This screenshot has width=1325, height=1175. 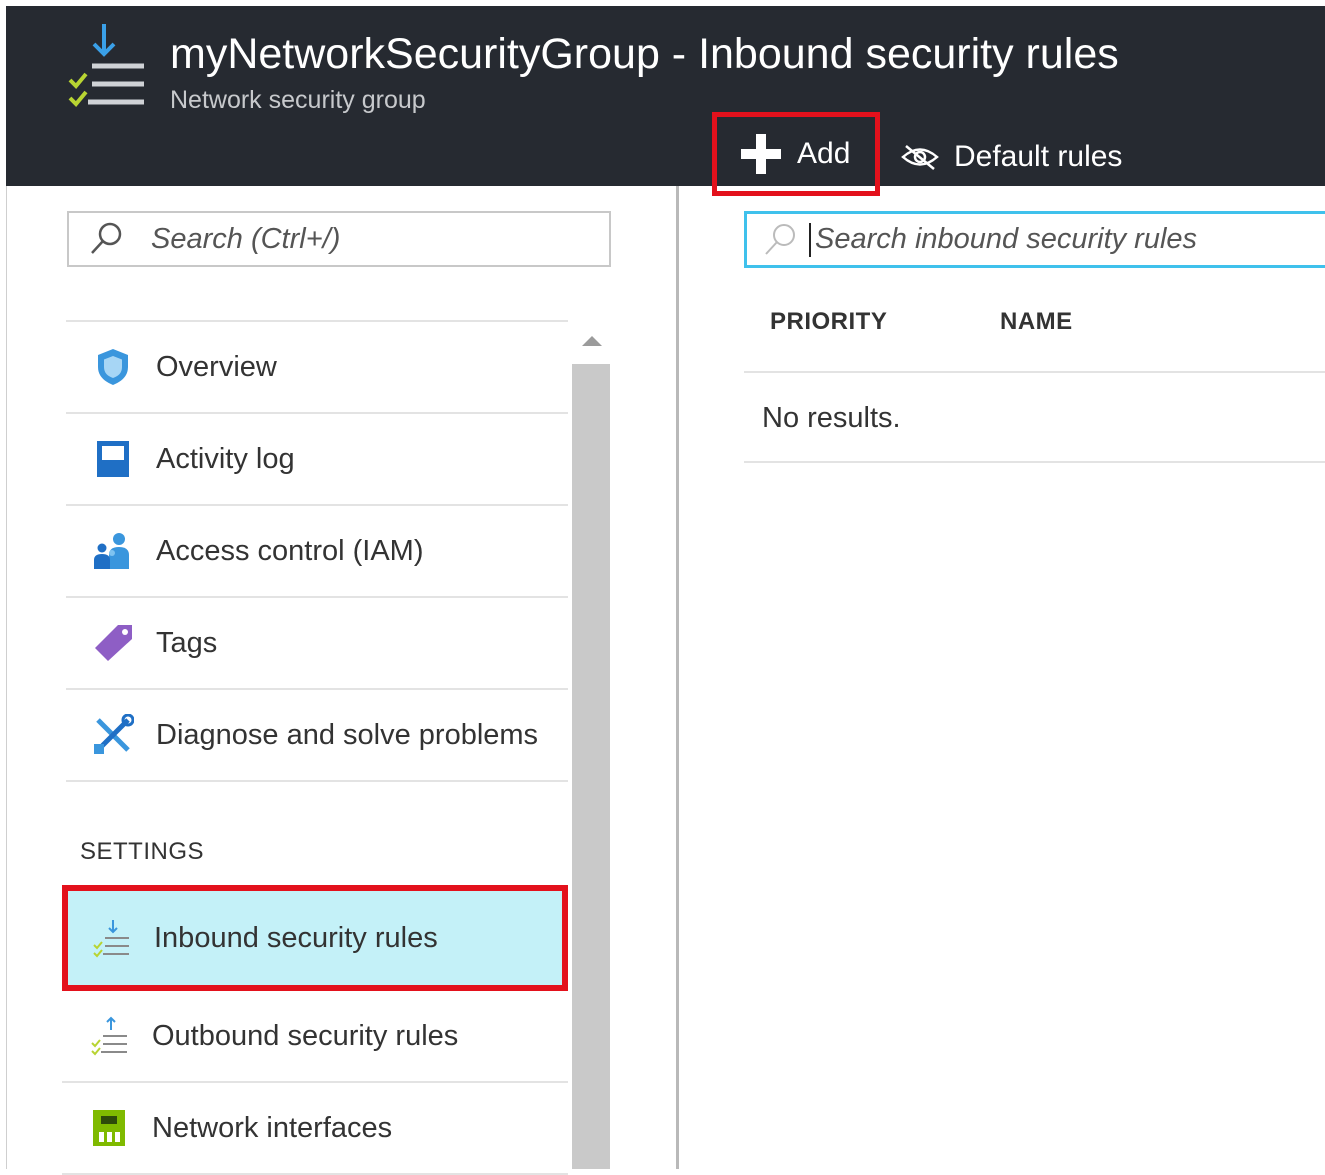 I want to click on menu-item-outbound-rules: Outbound security rules, so click(x=315, y=1036).